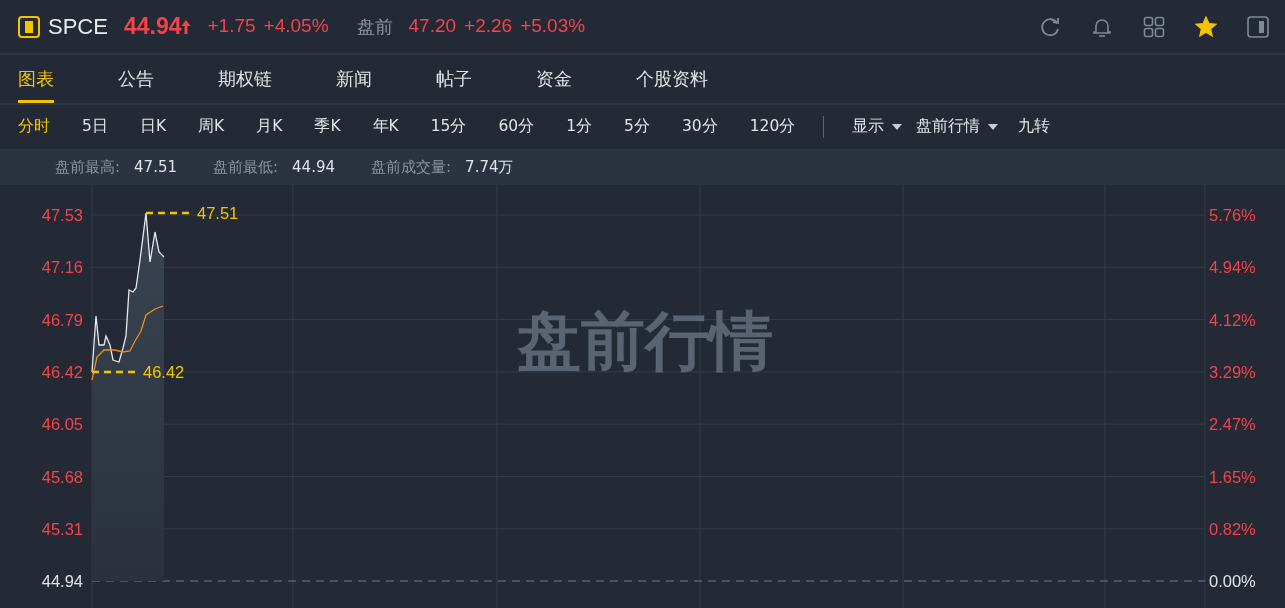  I want to click on period-tab: 季K, so click(327, 127).